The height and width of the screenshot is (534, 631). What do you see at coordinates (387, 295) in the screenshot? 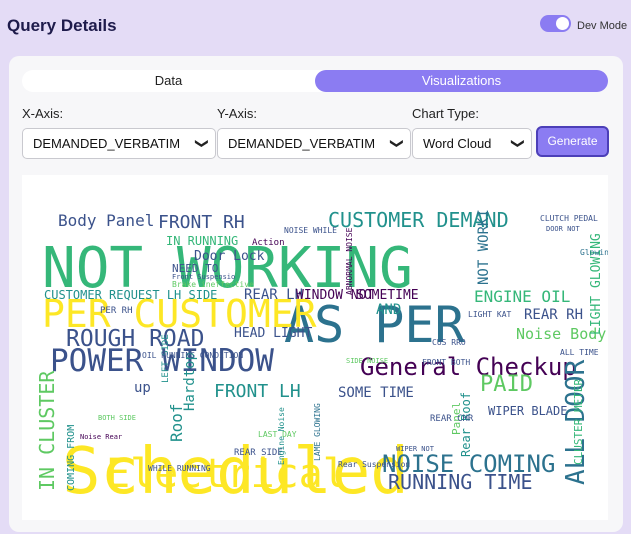
I see `word-cloud-term: SOMETIME` at bounding box center [387, 295].